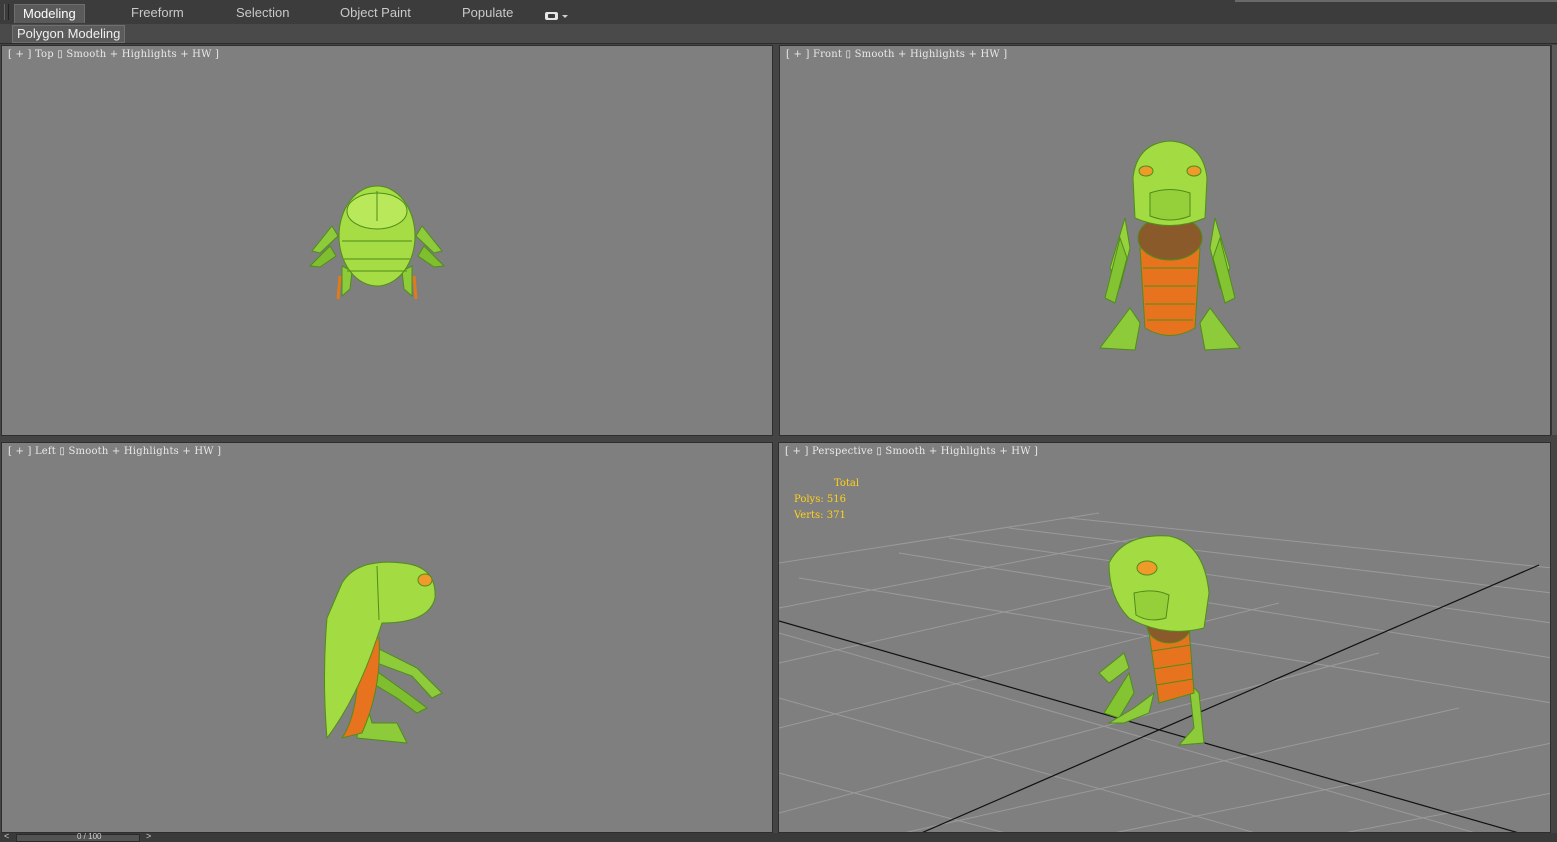  I want to click on viewport-label: [ + ] Front ▯ Smooth + Highlights + HW ], so click(897, 54).